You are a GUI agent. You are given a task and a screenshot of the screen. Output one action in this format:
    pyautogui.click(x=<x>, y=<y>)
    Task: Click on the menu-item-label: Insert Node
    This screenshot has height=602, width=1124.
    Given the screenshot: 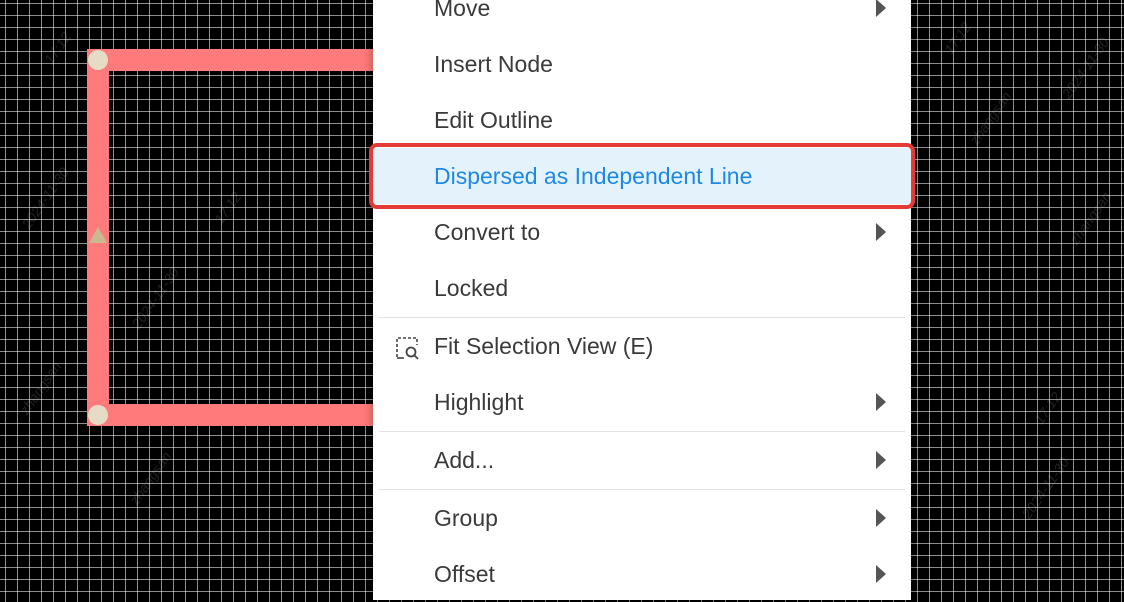 What is the action you would take?
    pyautogui.click(x=493, y=63)
    